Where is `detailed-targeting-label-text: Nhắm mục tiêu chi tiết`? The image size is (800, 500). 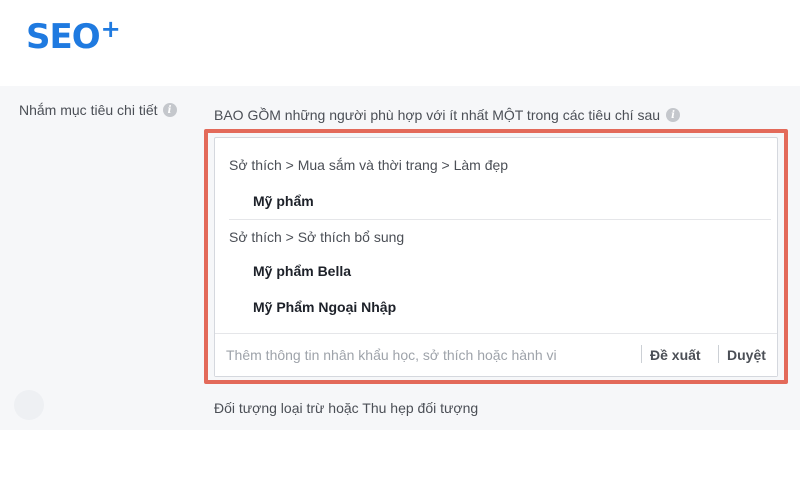
detailed-targeting-label-text: Nhắm mục tiêu chi tiết is located at coordinates (88, 110).